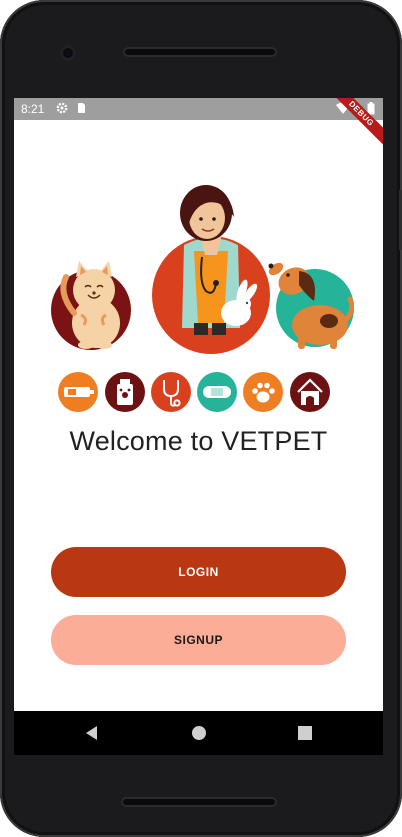  I want to click on sim-card-icon, so click(81, 108).